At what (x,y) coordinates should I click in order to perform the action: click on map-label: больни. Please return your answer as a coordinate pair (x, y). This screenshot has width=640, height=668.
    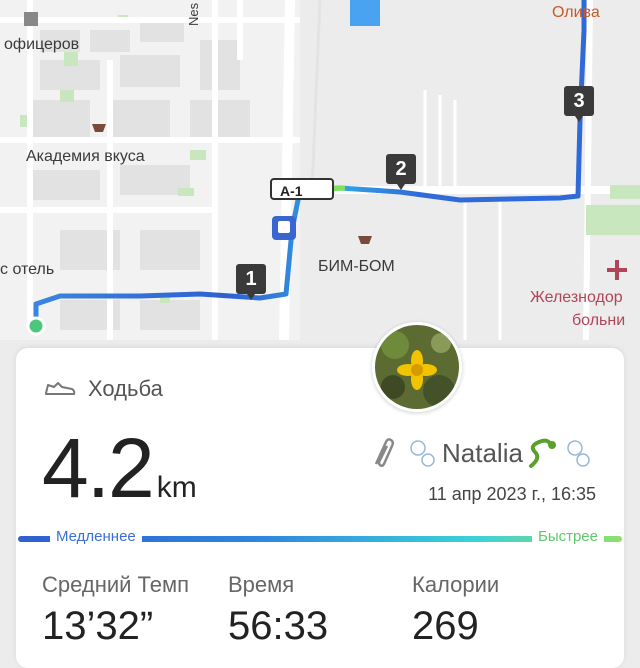
    Looking at the image, I should click on (599, 320).